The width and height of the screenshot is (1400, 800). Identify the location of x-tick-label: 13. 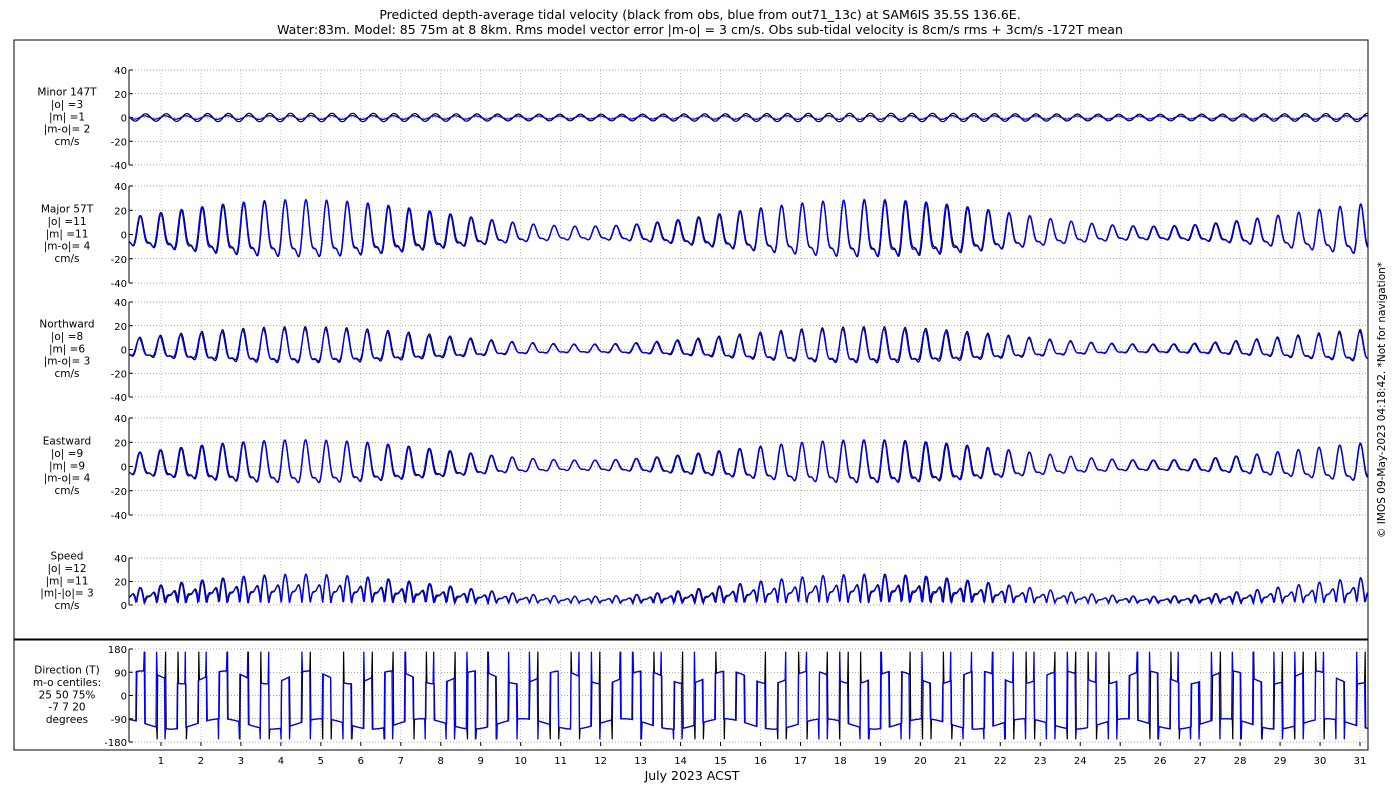
(640, 761).